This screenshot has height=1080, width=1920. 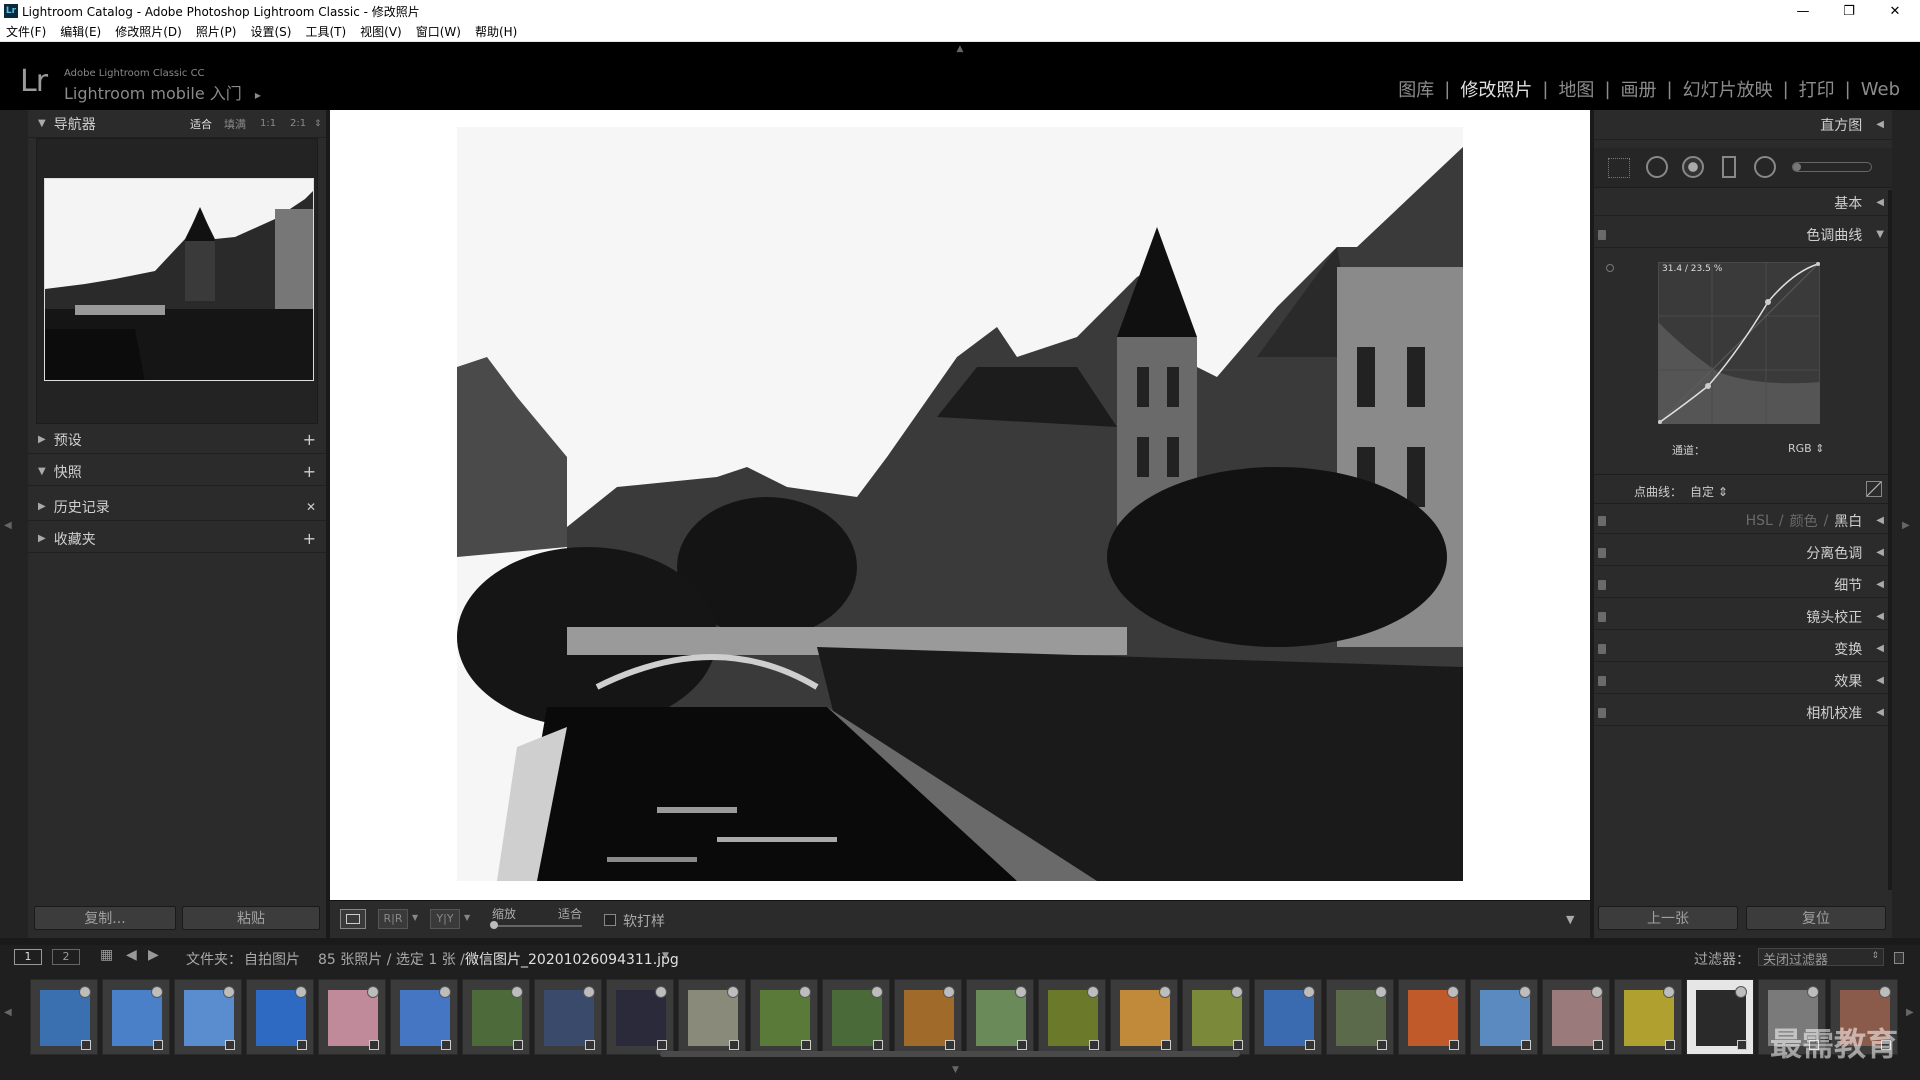 What do you see at coordinates (1765, 167) in the screenshot?
I see `radial-filter-icon` at bounding box center [1765, 167].